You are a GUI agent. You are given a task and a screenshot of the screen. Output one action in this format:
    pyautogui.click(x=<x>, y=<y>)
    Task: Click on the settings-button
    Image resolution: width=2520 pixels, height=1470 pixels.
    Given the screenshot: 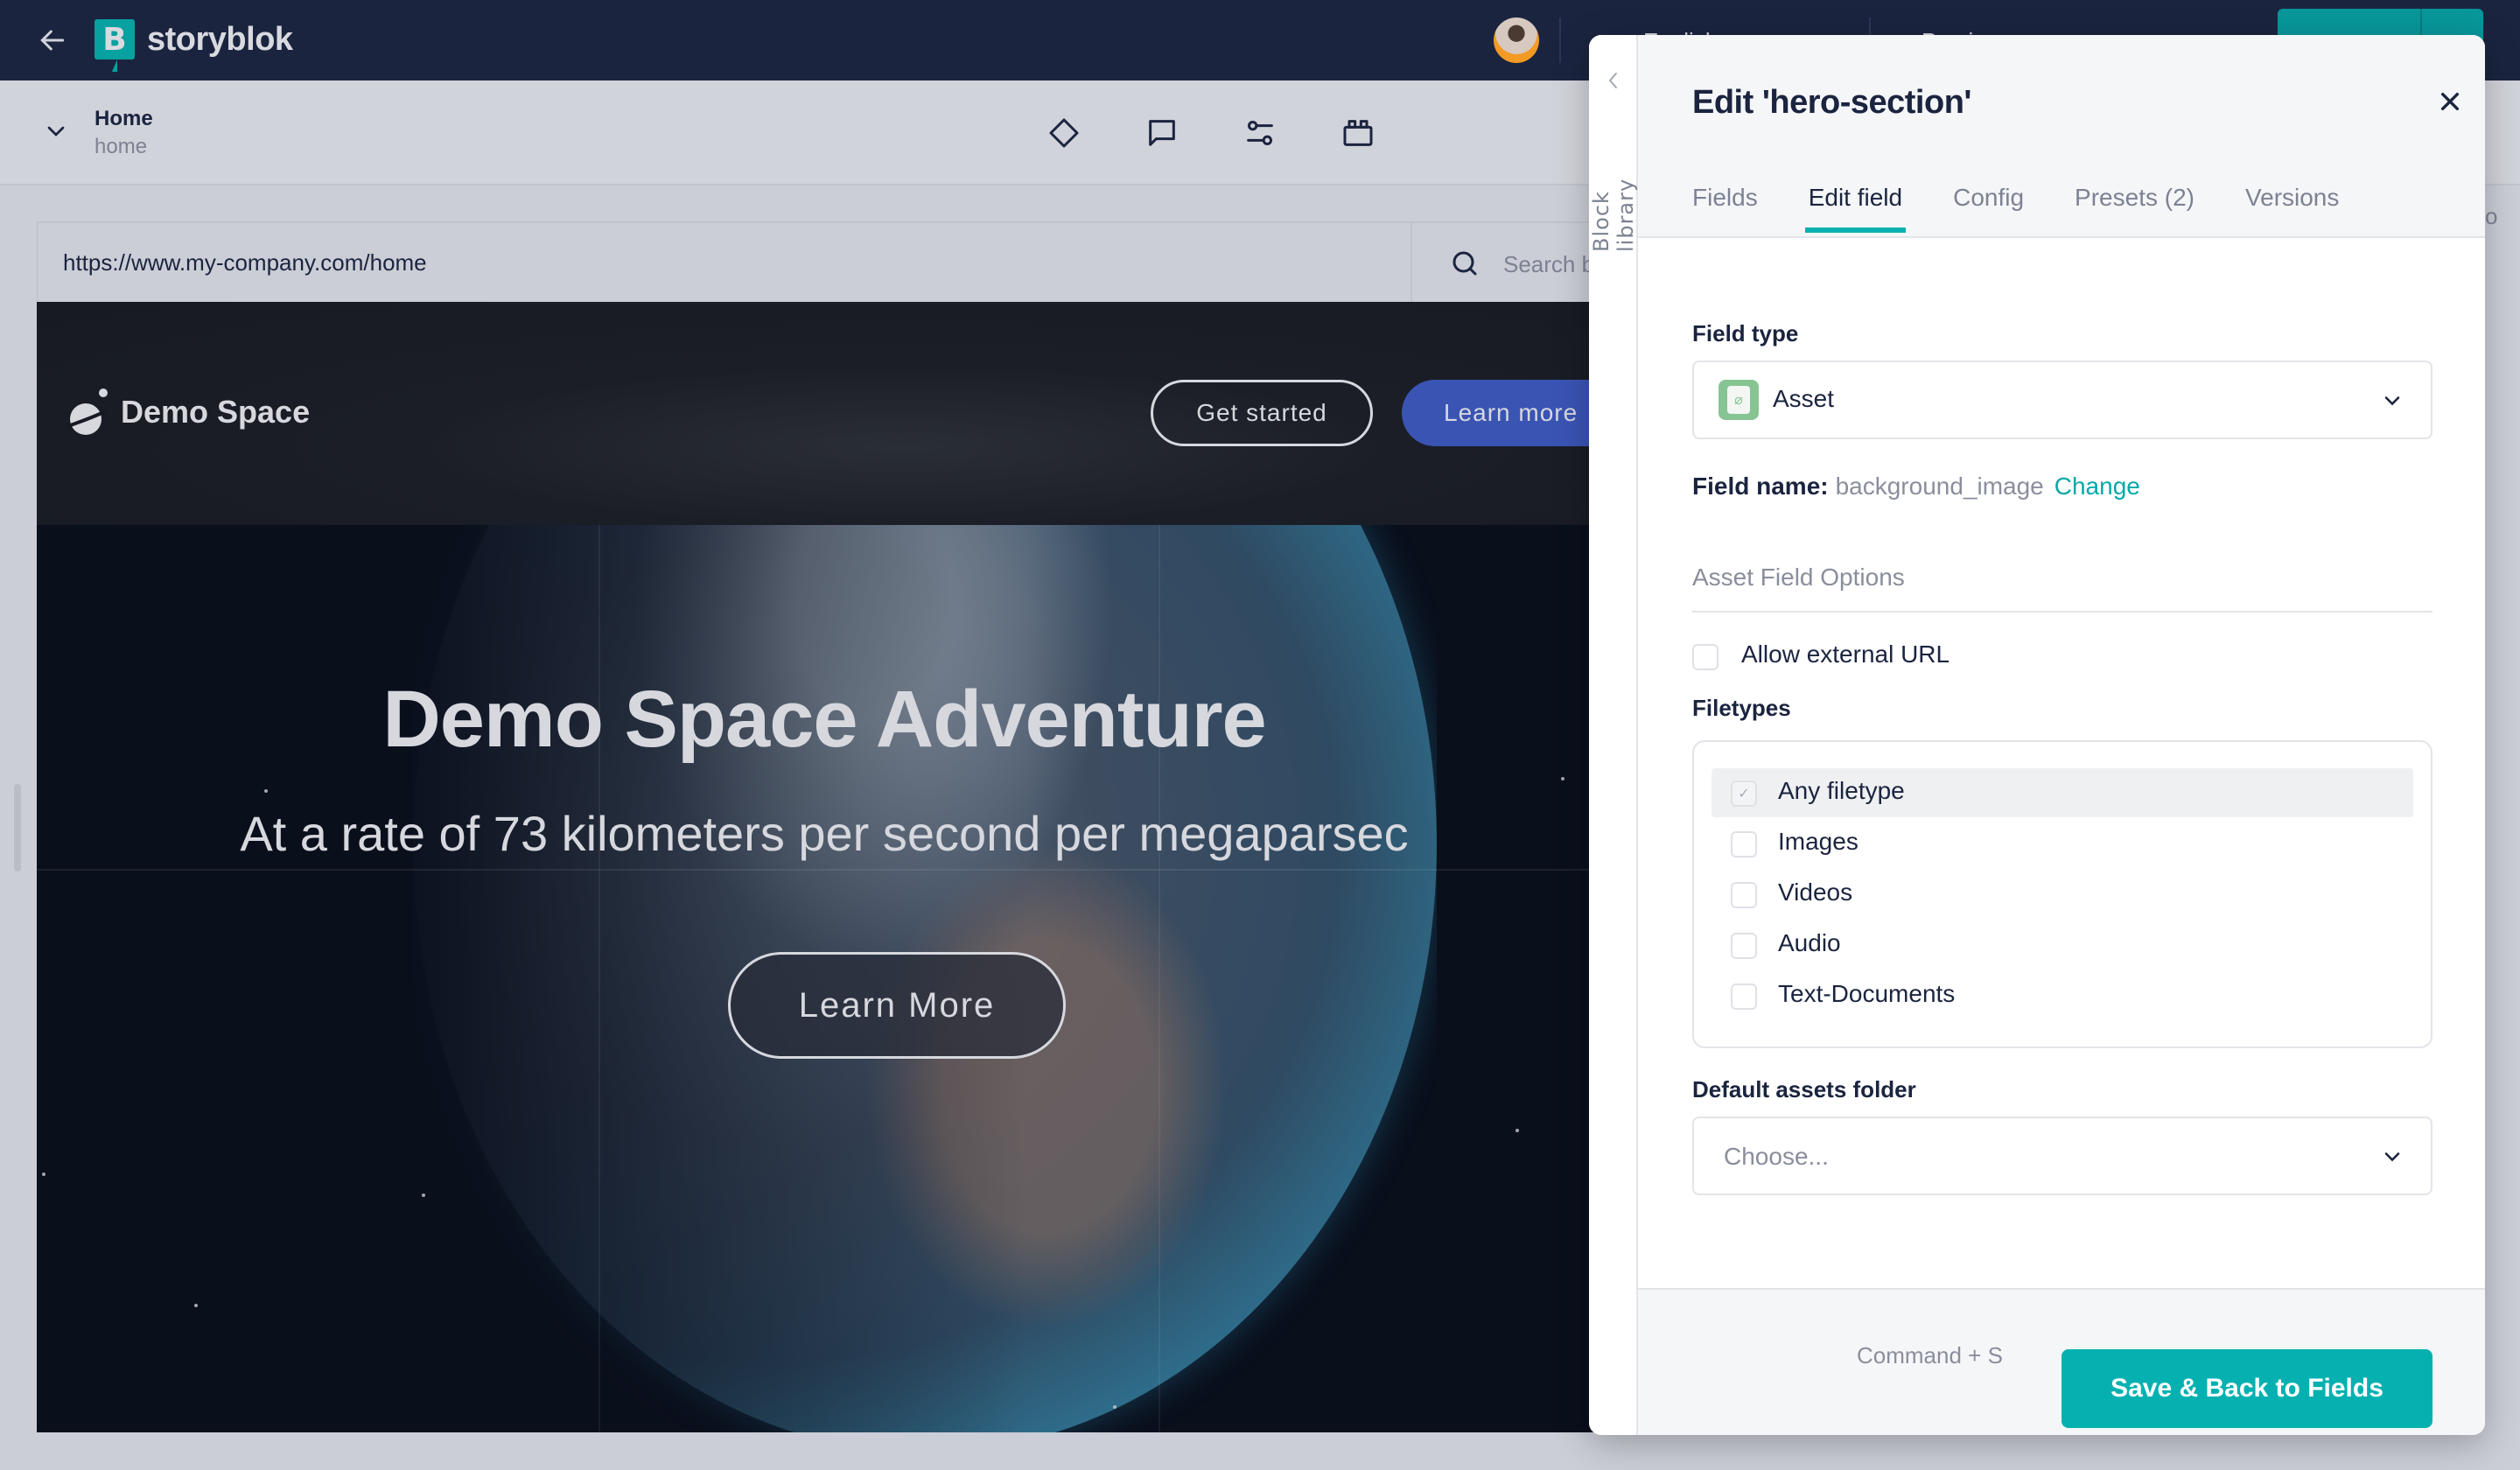 What is the action you would take?
    pyautogui.click(x=1260, y=133)
    